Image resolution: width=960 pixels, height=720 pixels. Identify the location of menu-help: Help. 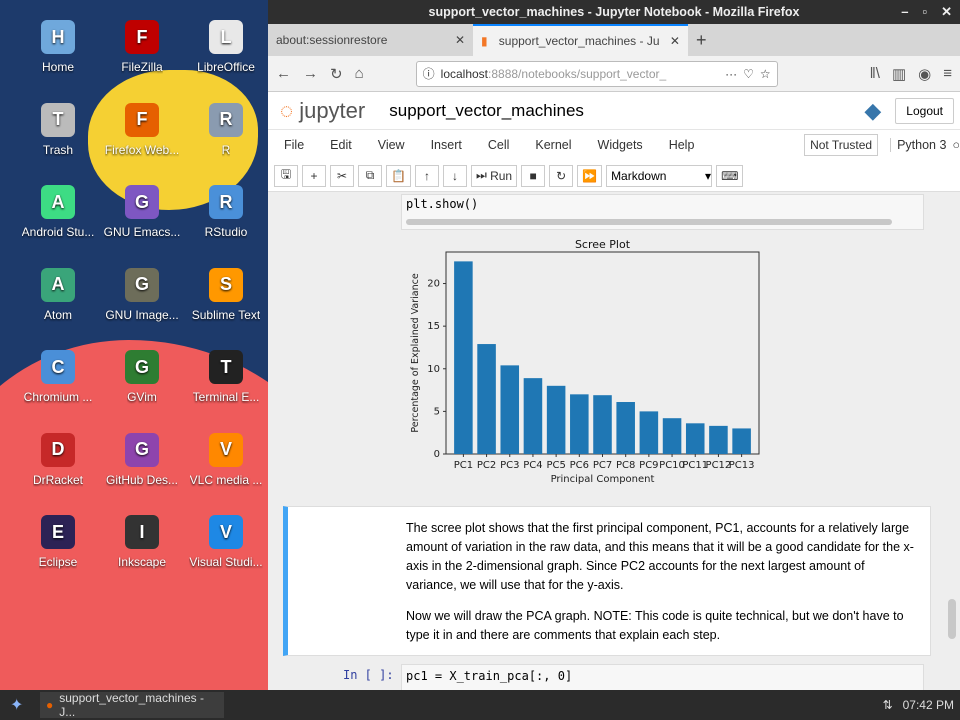
(682, 145).